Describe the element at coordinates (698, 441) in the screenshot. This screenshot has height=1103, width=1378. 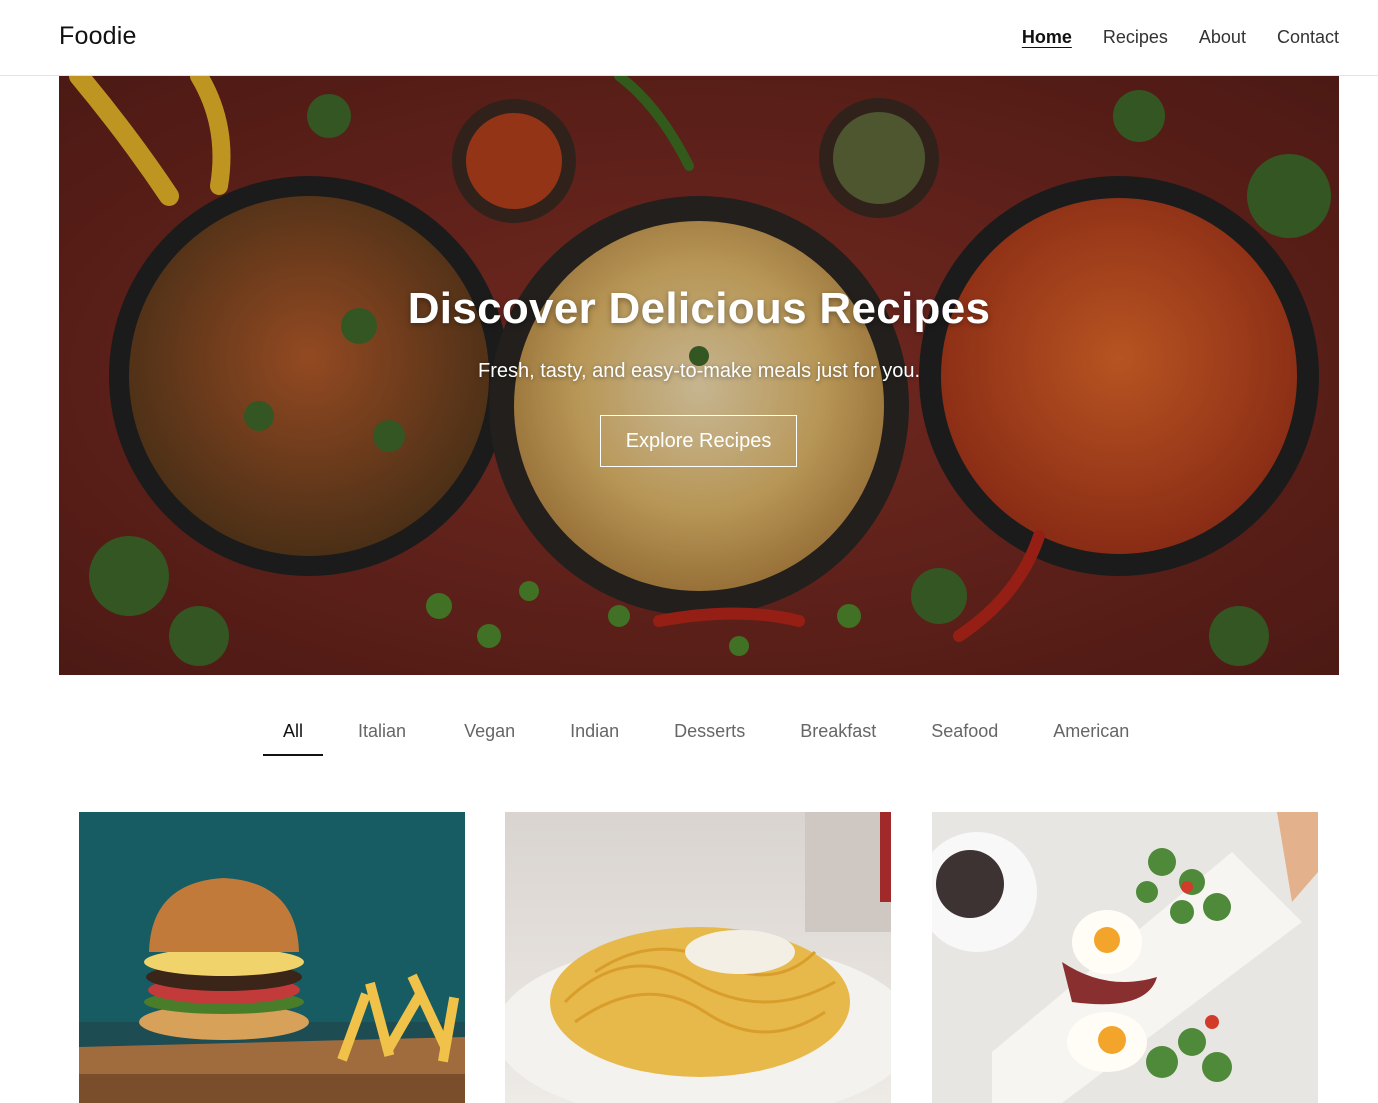
I see `explore-recipes-button: Explore Recipes` at that location.